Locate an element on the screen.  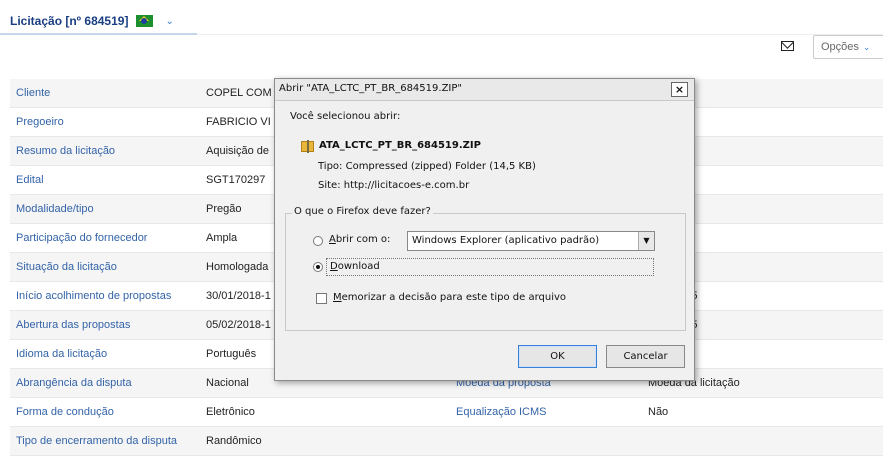
row-label: Abrangência da disputa is located at coordinates (74, 383).